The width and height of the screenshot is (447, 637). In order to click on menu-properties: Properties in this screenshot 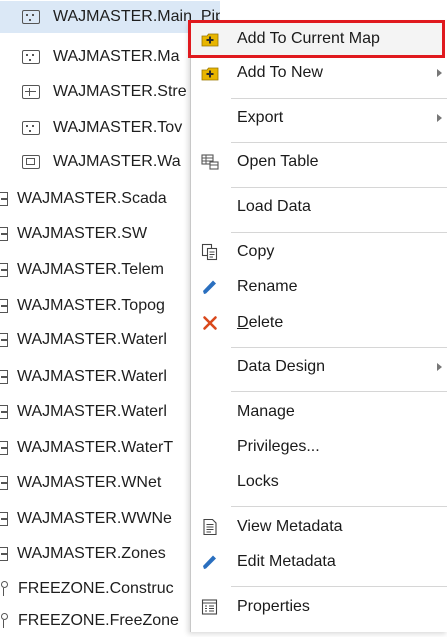, I will do `click(319, 607)`.